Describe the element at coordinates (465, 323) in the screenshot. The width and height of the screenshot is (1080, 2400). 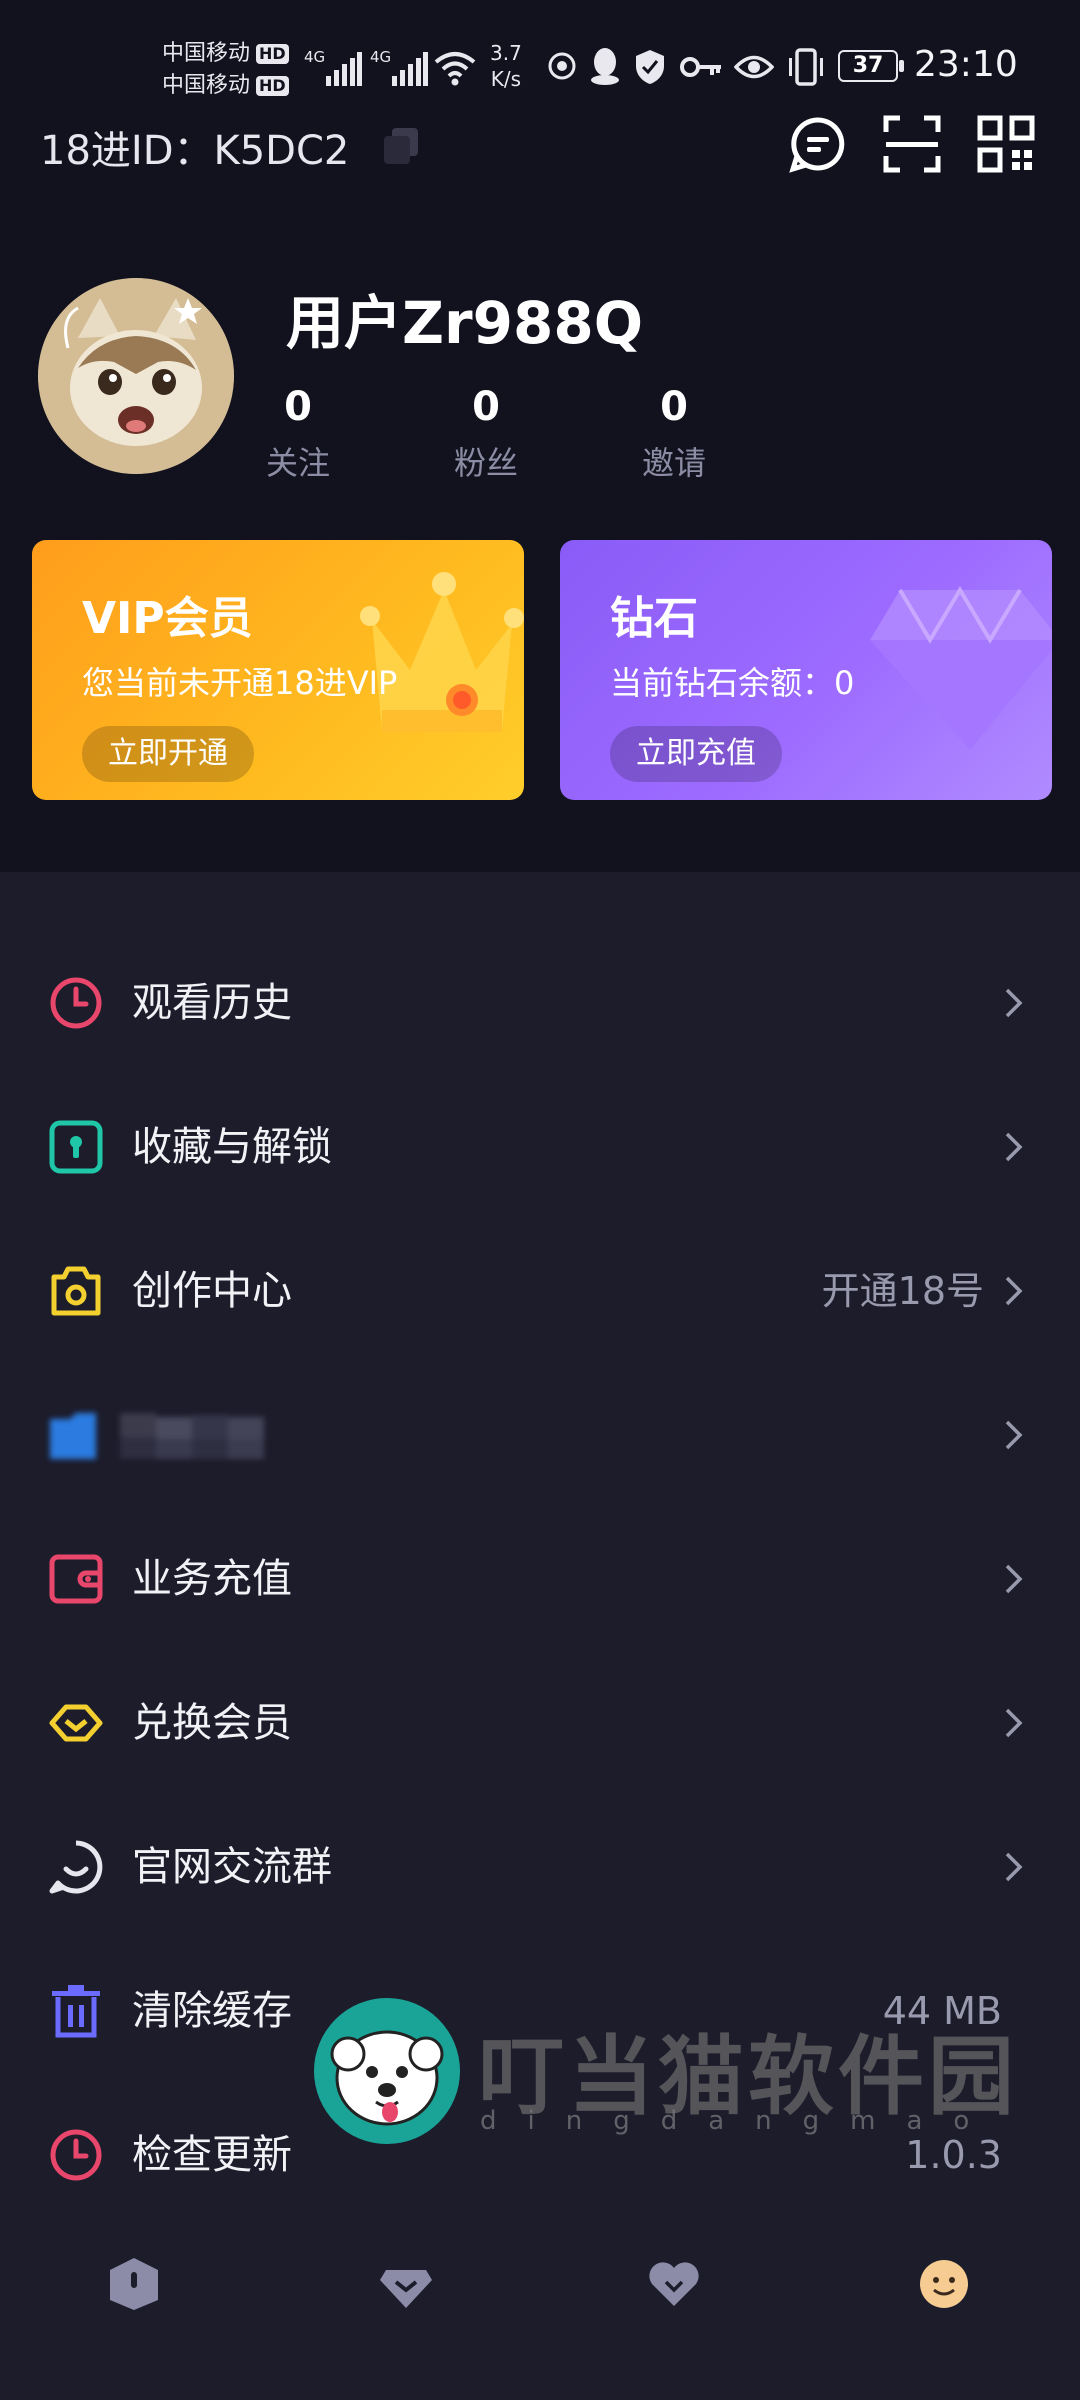
I see `username: 用户Zr988Q` at that location.